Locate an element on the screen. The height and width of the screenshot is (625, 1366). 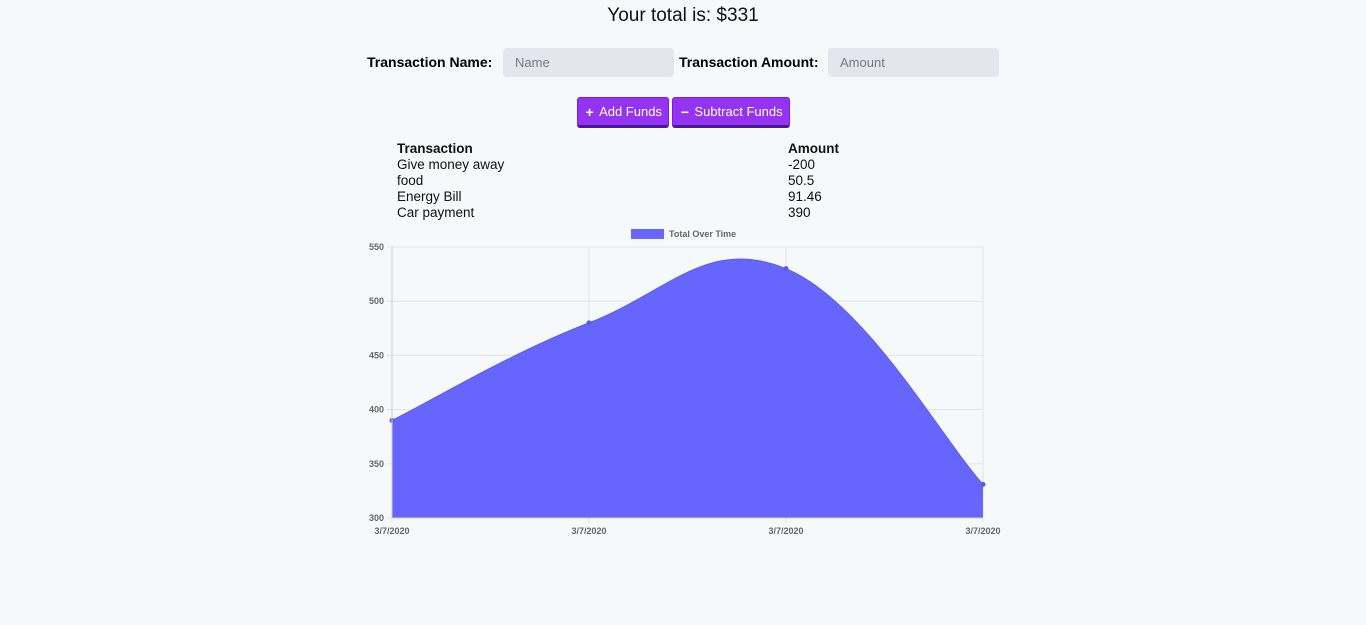
y-tick-label: 550 is located at coordinates (376, 247).